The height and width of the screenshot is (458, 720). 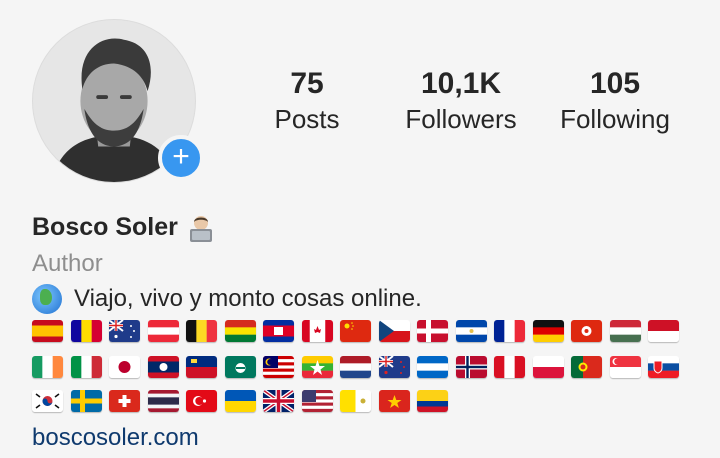 What do you see at coordinates (163, 367) in the screenshot?
I see `flag-la-icon` at bounding box center [163, 367].